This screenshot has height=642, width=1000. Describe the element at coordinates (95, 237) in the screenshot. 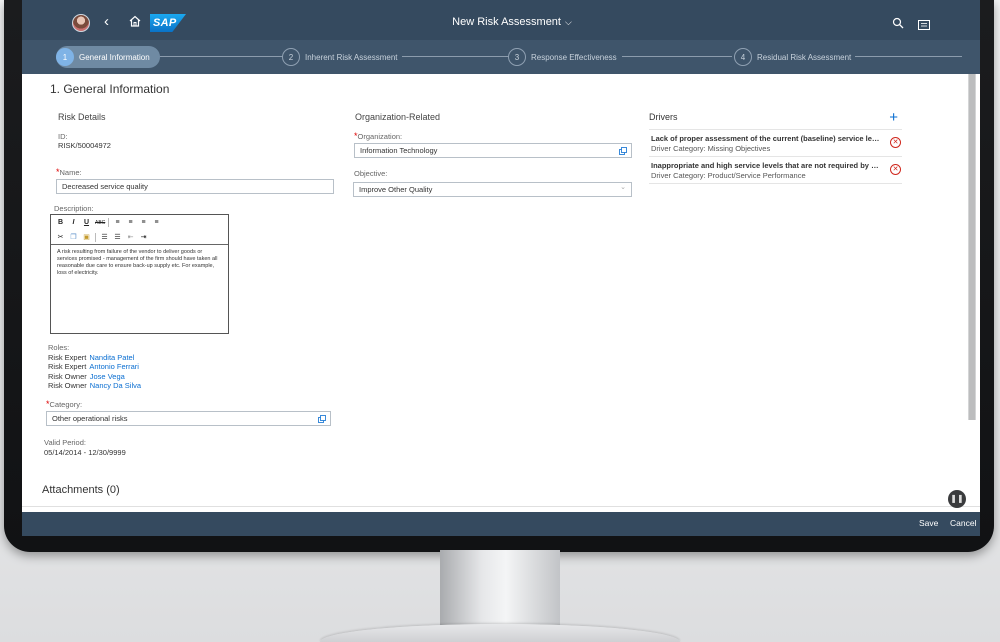

I see `toolbar-separator` at that location.